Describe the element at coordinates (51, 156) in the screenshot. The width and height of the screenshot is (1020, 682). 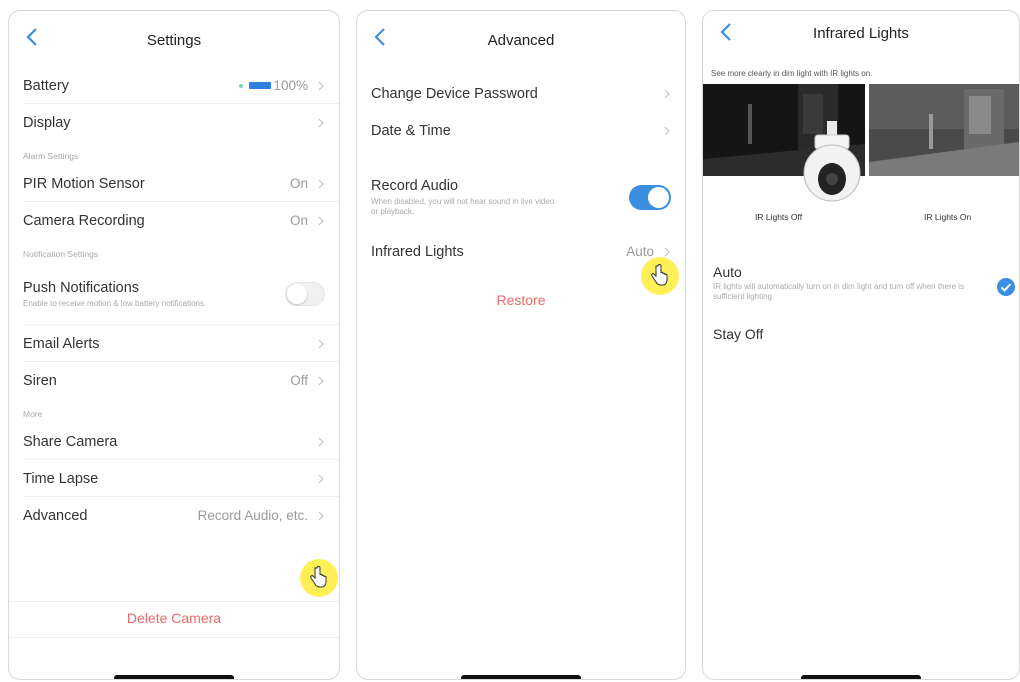
I see `alarm-settings-header: Alarm Settings` at that location.